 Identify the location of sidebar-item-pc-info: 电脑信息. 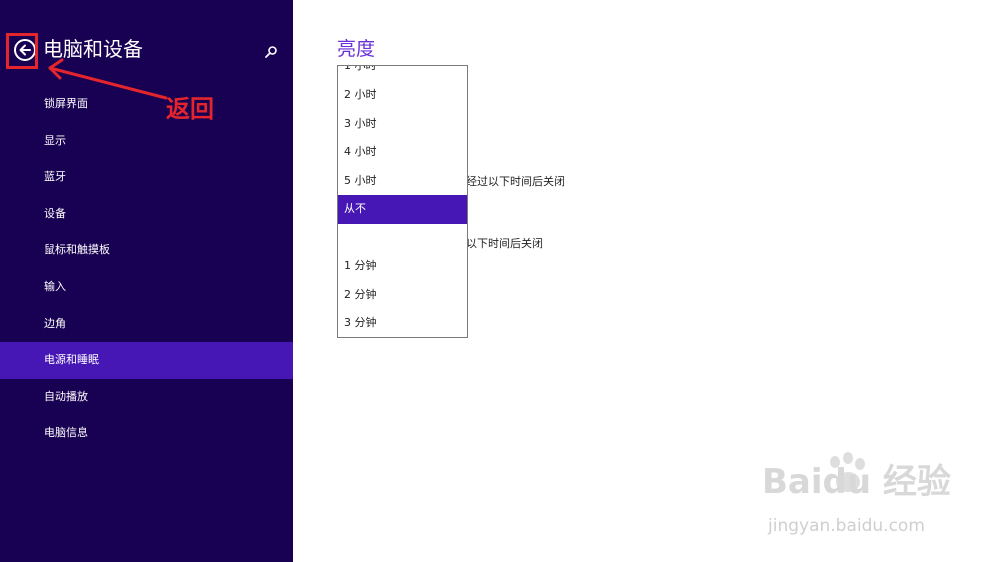
(146, 433).